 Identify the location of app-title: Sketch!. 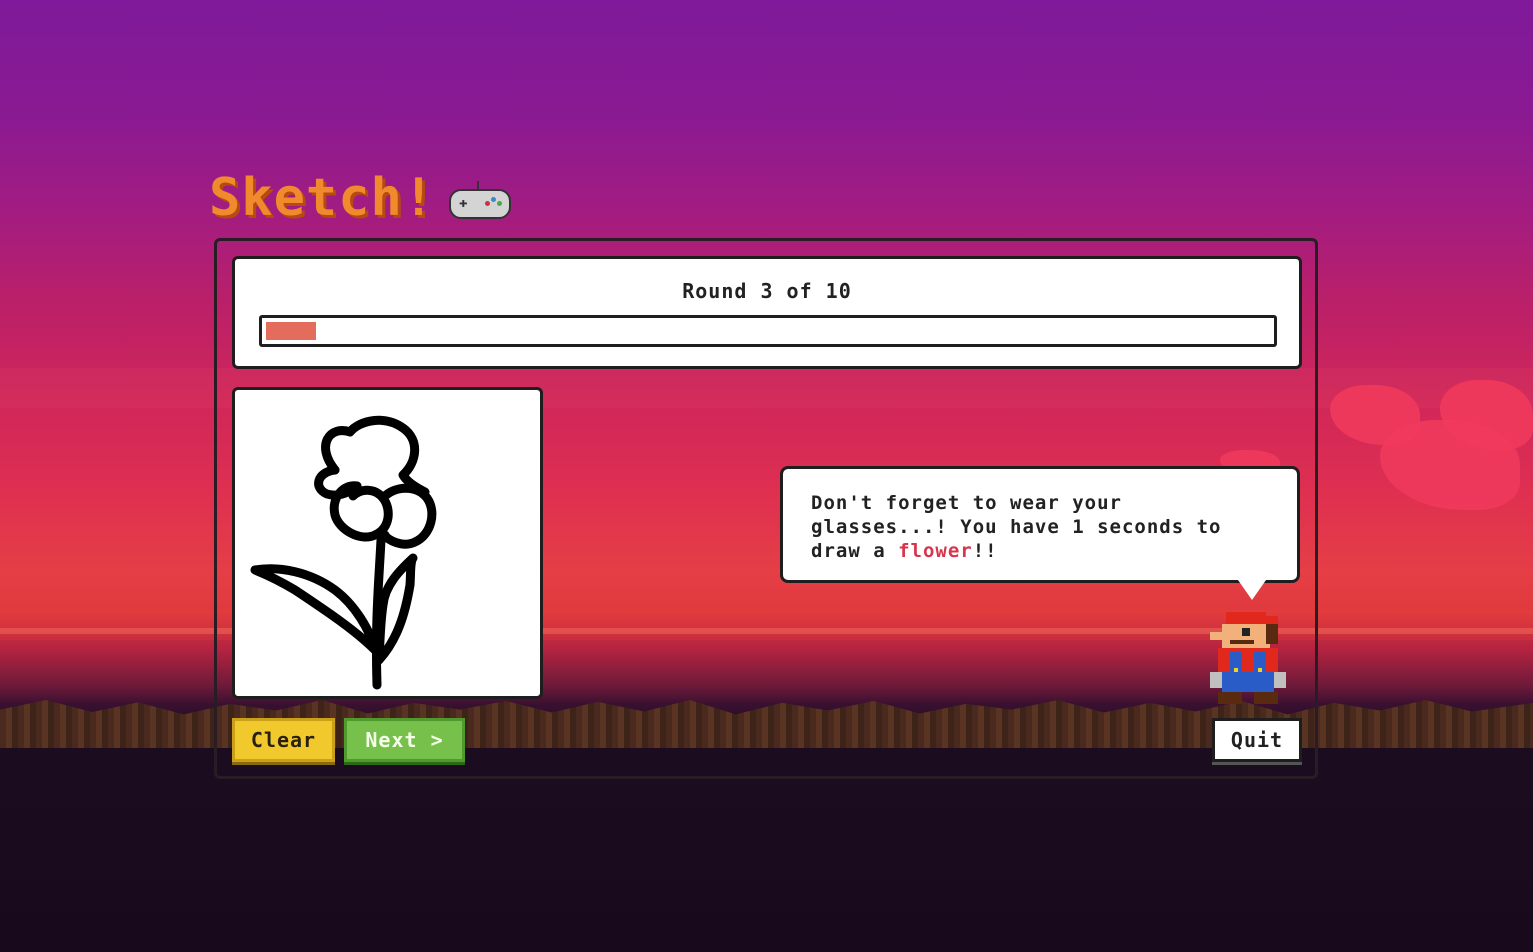
(322, 198).